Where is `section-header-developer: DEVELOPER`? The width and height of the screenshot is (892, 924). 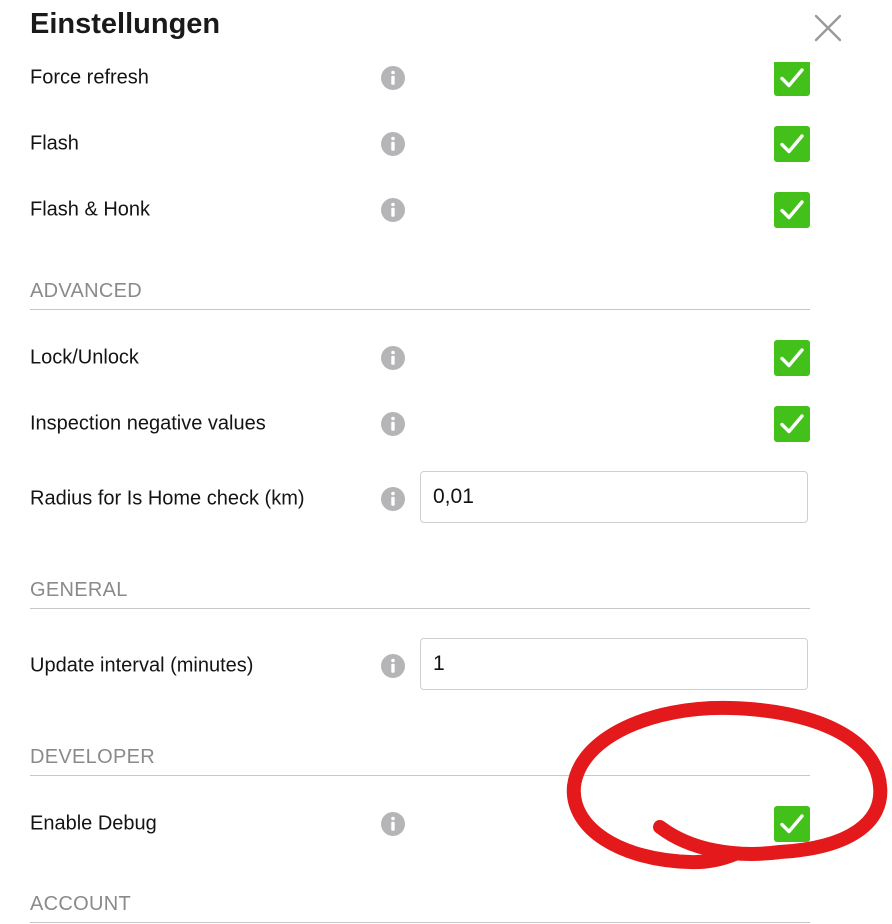
section-header-developer: DEVELOPER is located at coordinates (420, 759).